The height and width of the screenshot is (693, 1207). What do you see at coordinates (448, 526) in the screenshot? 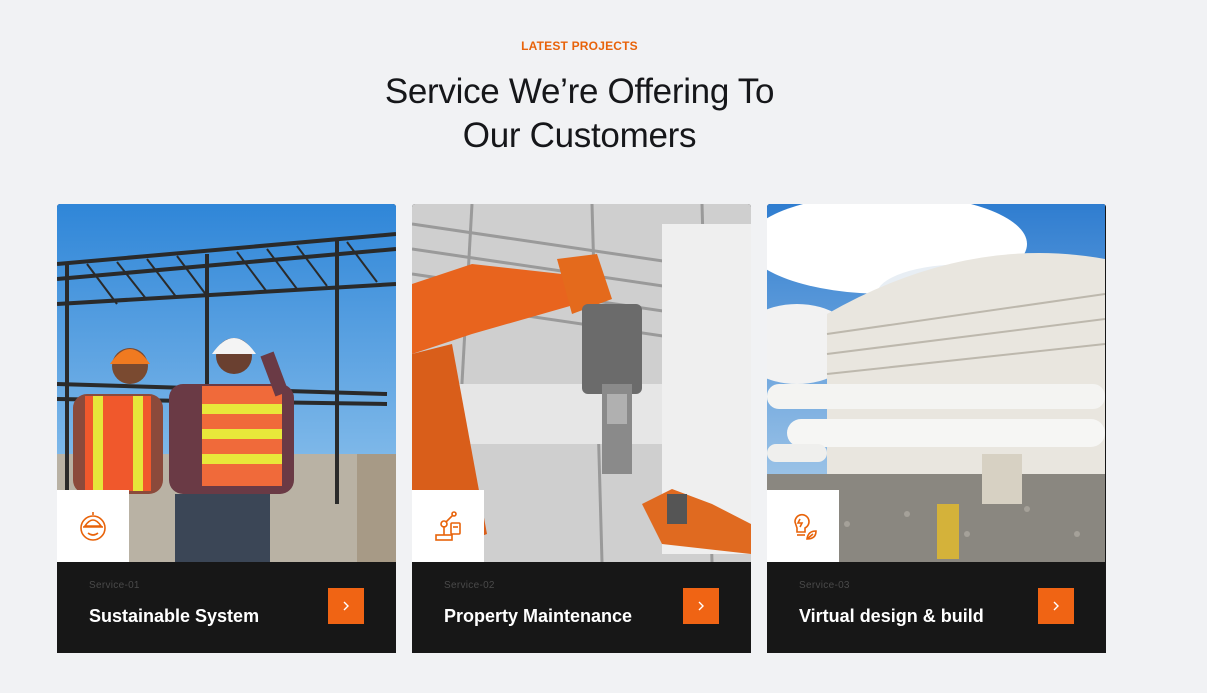
I see `robot-arm-icon` at bounding box center [448, 526].